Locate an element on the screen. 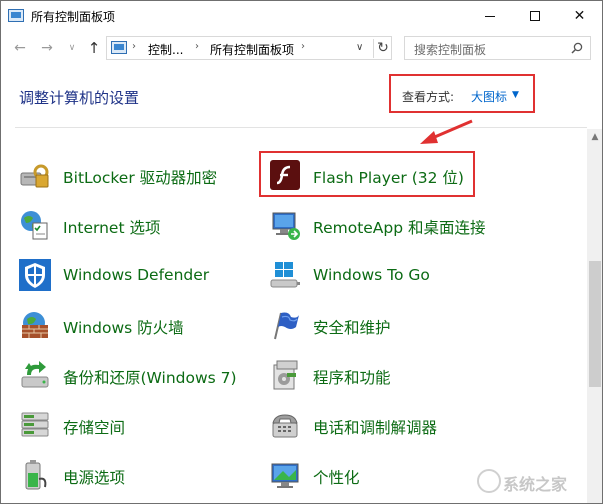 This screenshot has width=603, height=504. vertical-scrollbar: ▲ is located at coordinates (594, 316).